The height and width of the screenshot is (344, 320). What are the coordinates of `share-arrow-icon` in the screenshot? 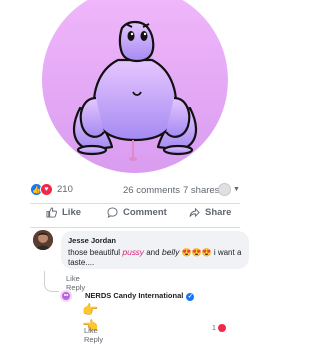 It's located at (194, 212).